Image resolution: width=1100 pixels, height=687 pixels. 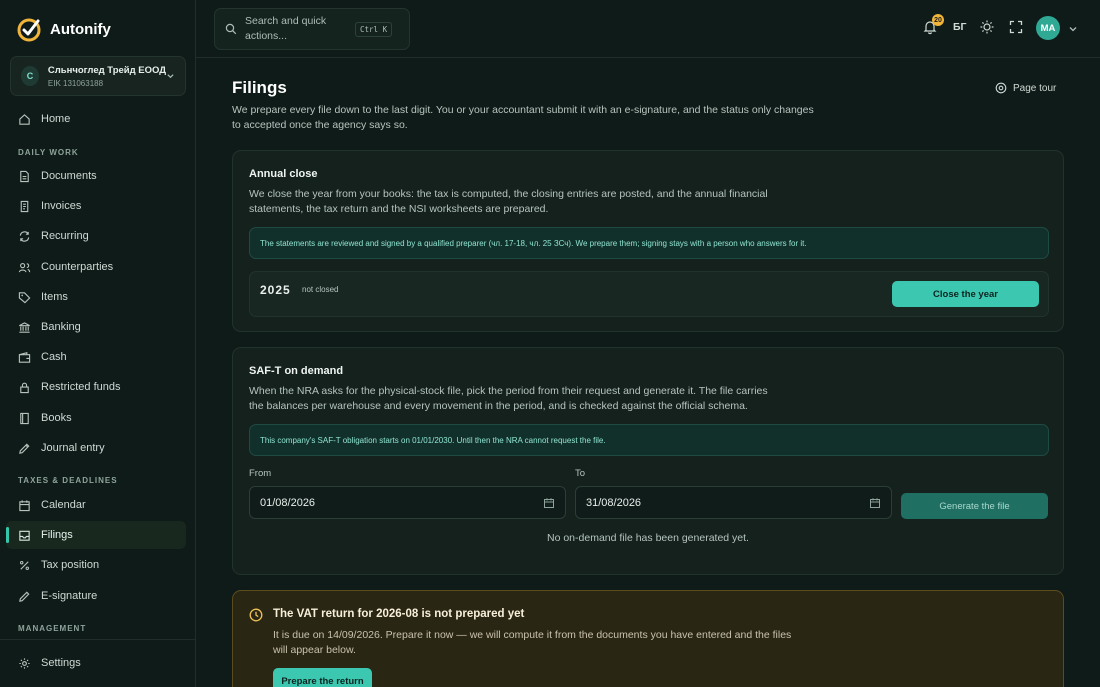 I want to click on company-eik: EIK 131063188, so click(x=75, y=83).